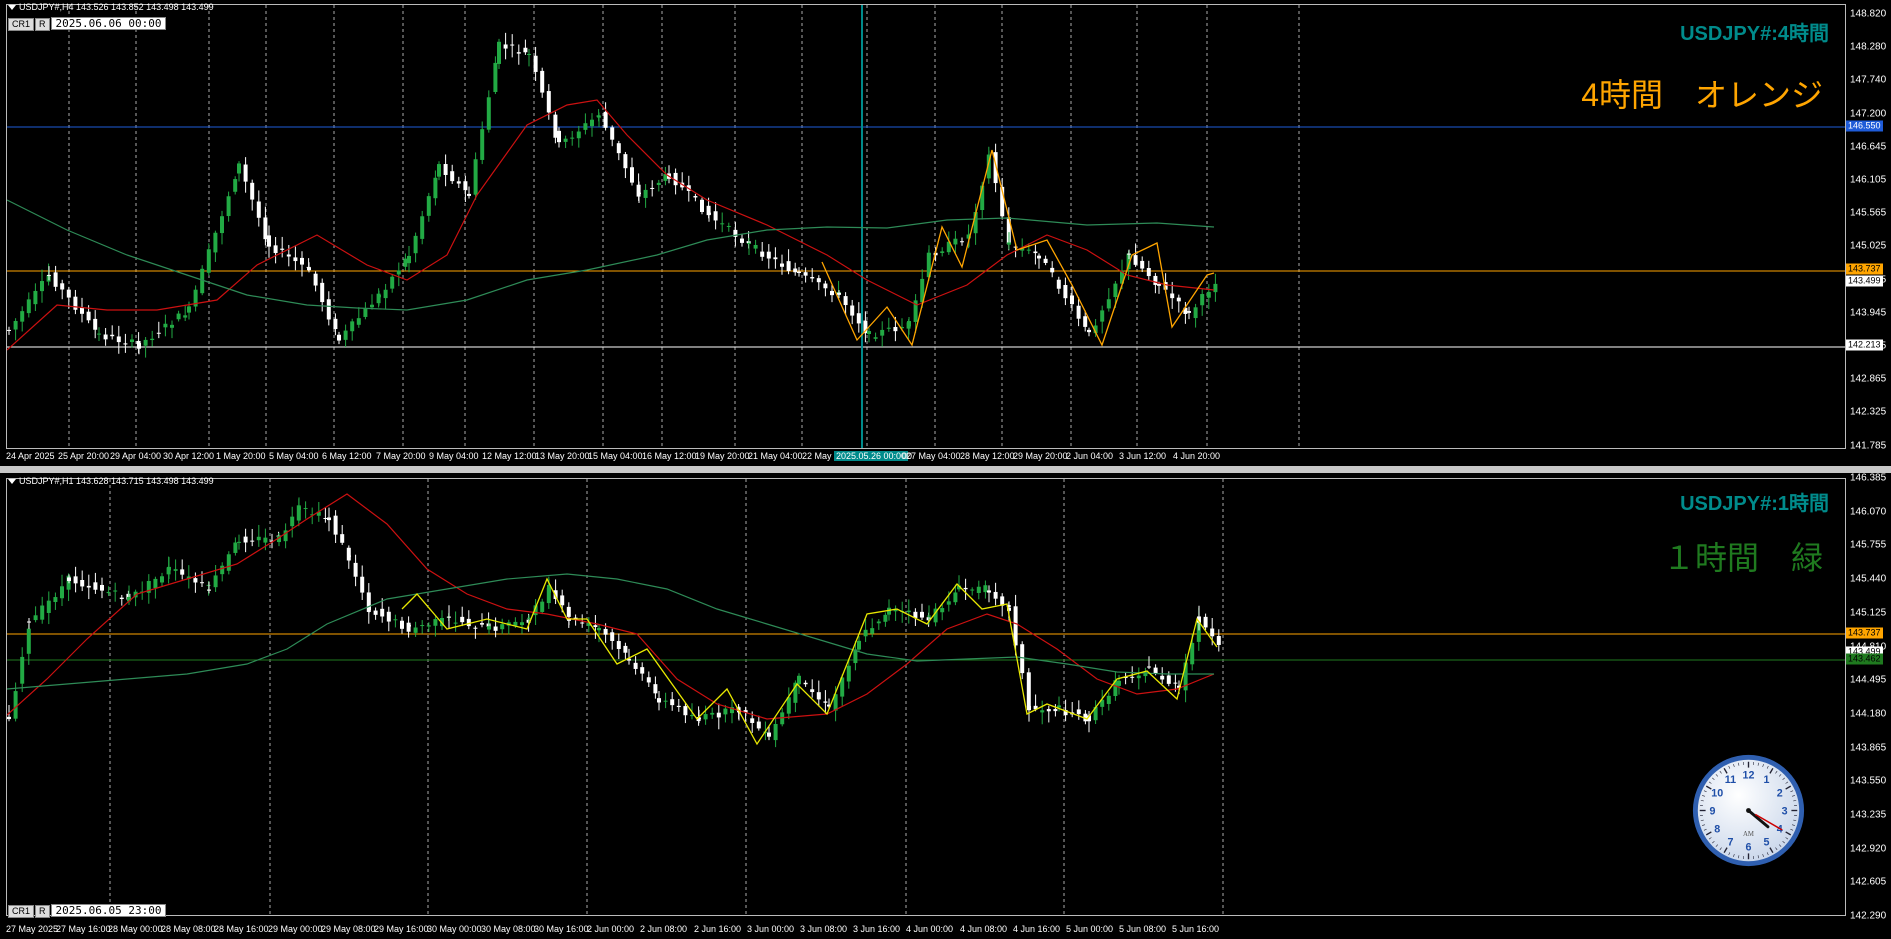 The height and width of the screenshot is (939, 1891). I want to click on time-tick-label: 2 Jun 16:00, so click(718, 929).